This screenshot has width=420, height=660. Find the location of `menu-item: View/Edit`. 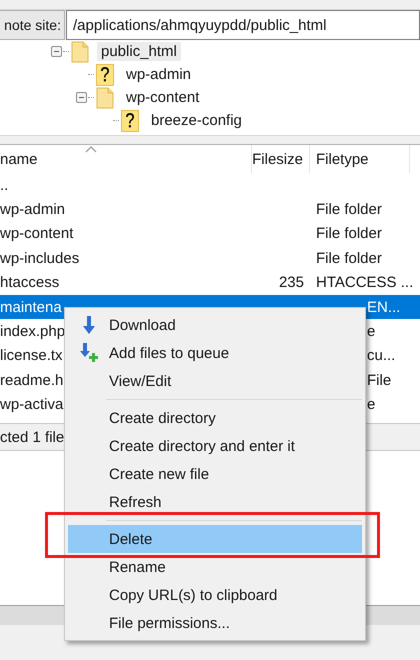

menu-item: View/Edit is located at coordinates (215, 381).